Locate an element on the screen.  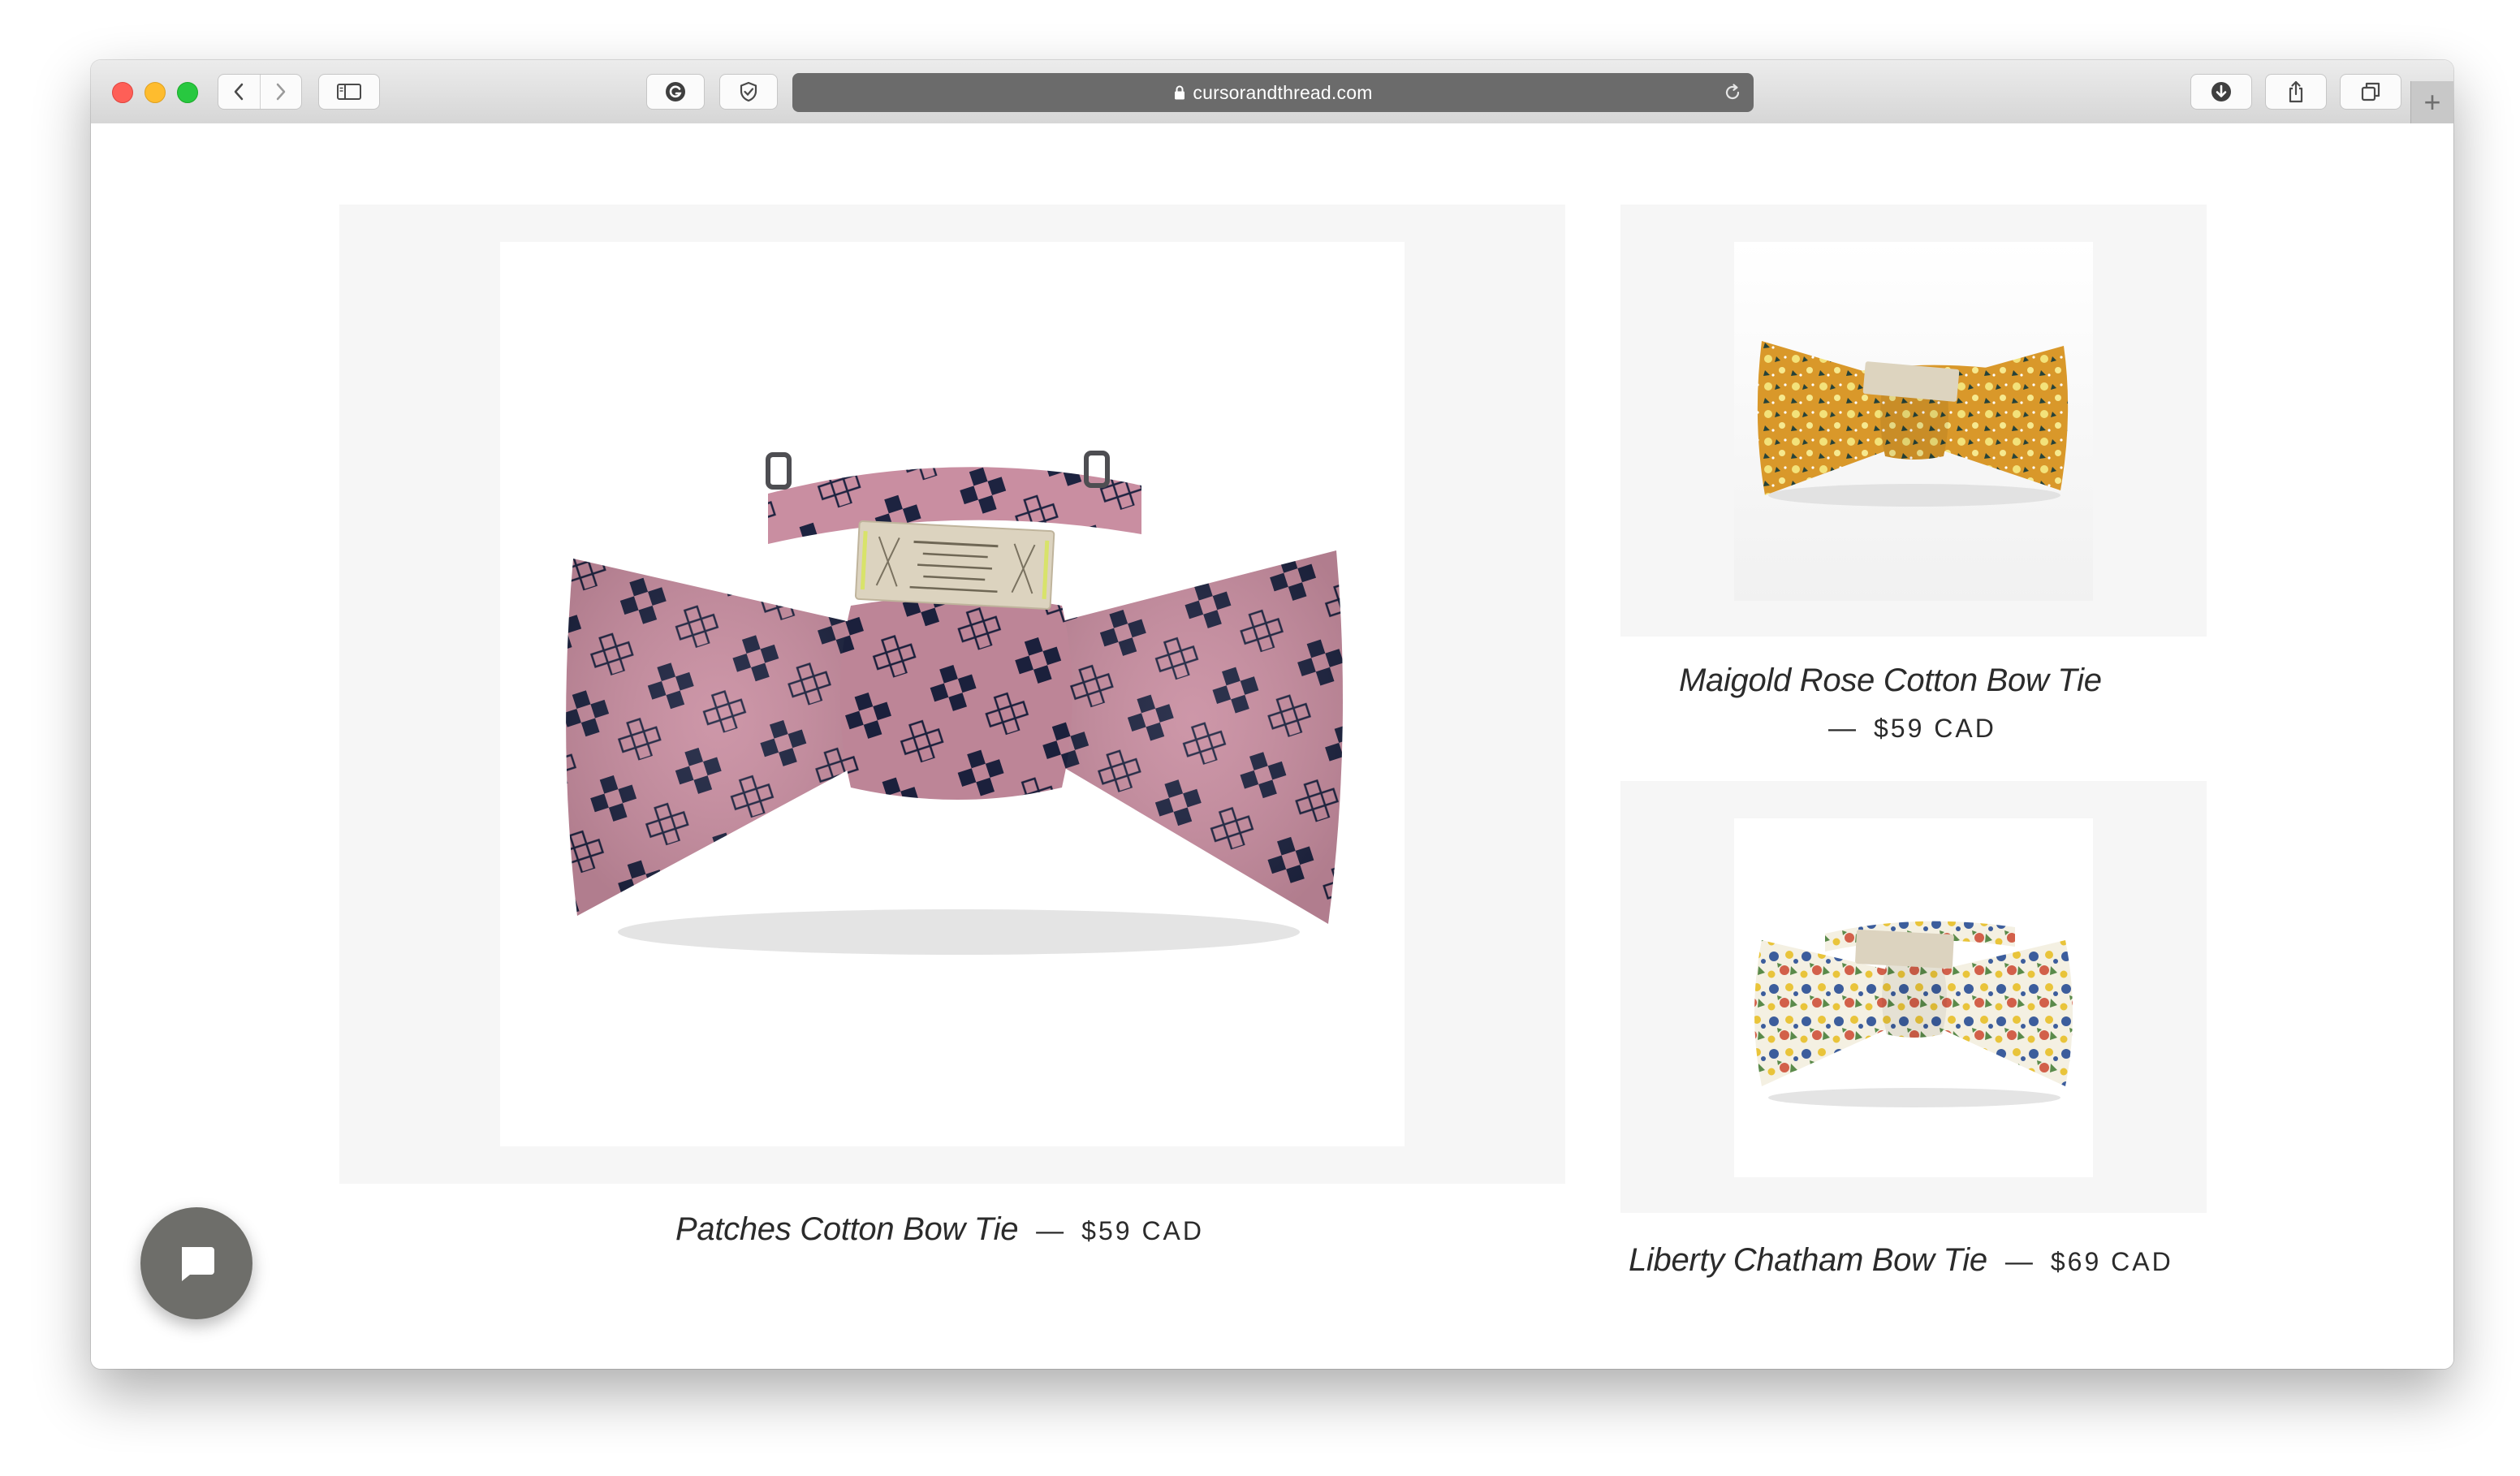
share-button is located at coordinates (2296, 92).